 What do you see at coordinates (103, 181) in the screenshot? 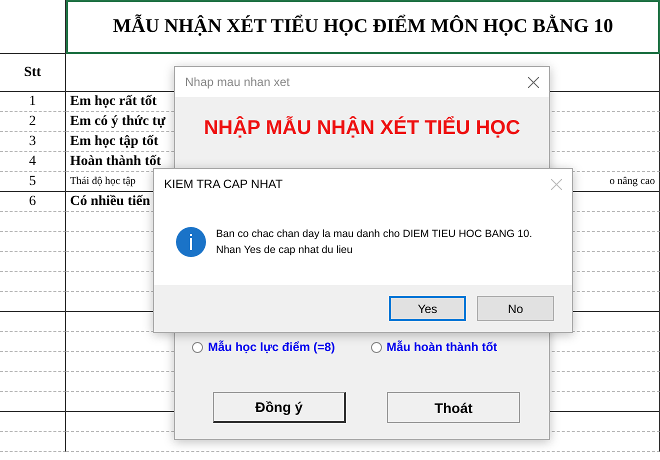
I see `cell-text: Thái độ học tập` at bounding box center [103, 181].